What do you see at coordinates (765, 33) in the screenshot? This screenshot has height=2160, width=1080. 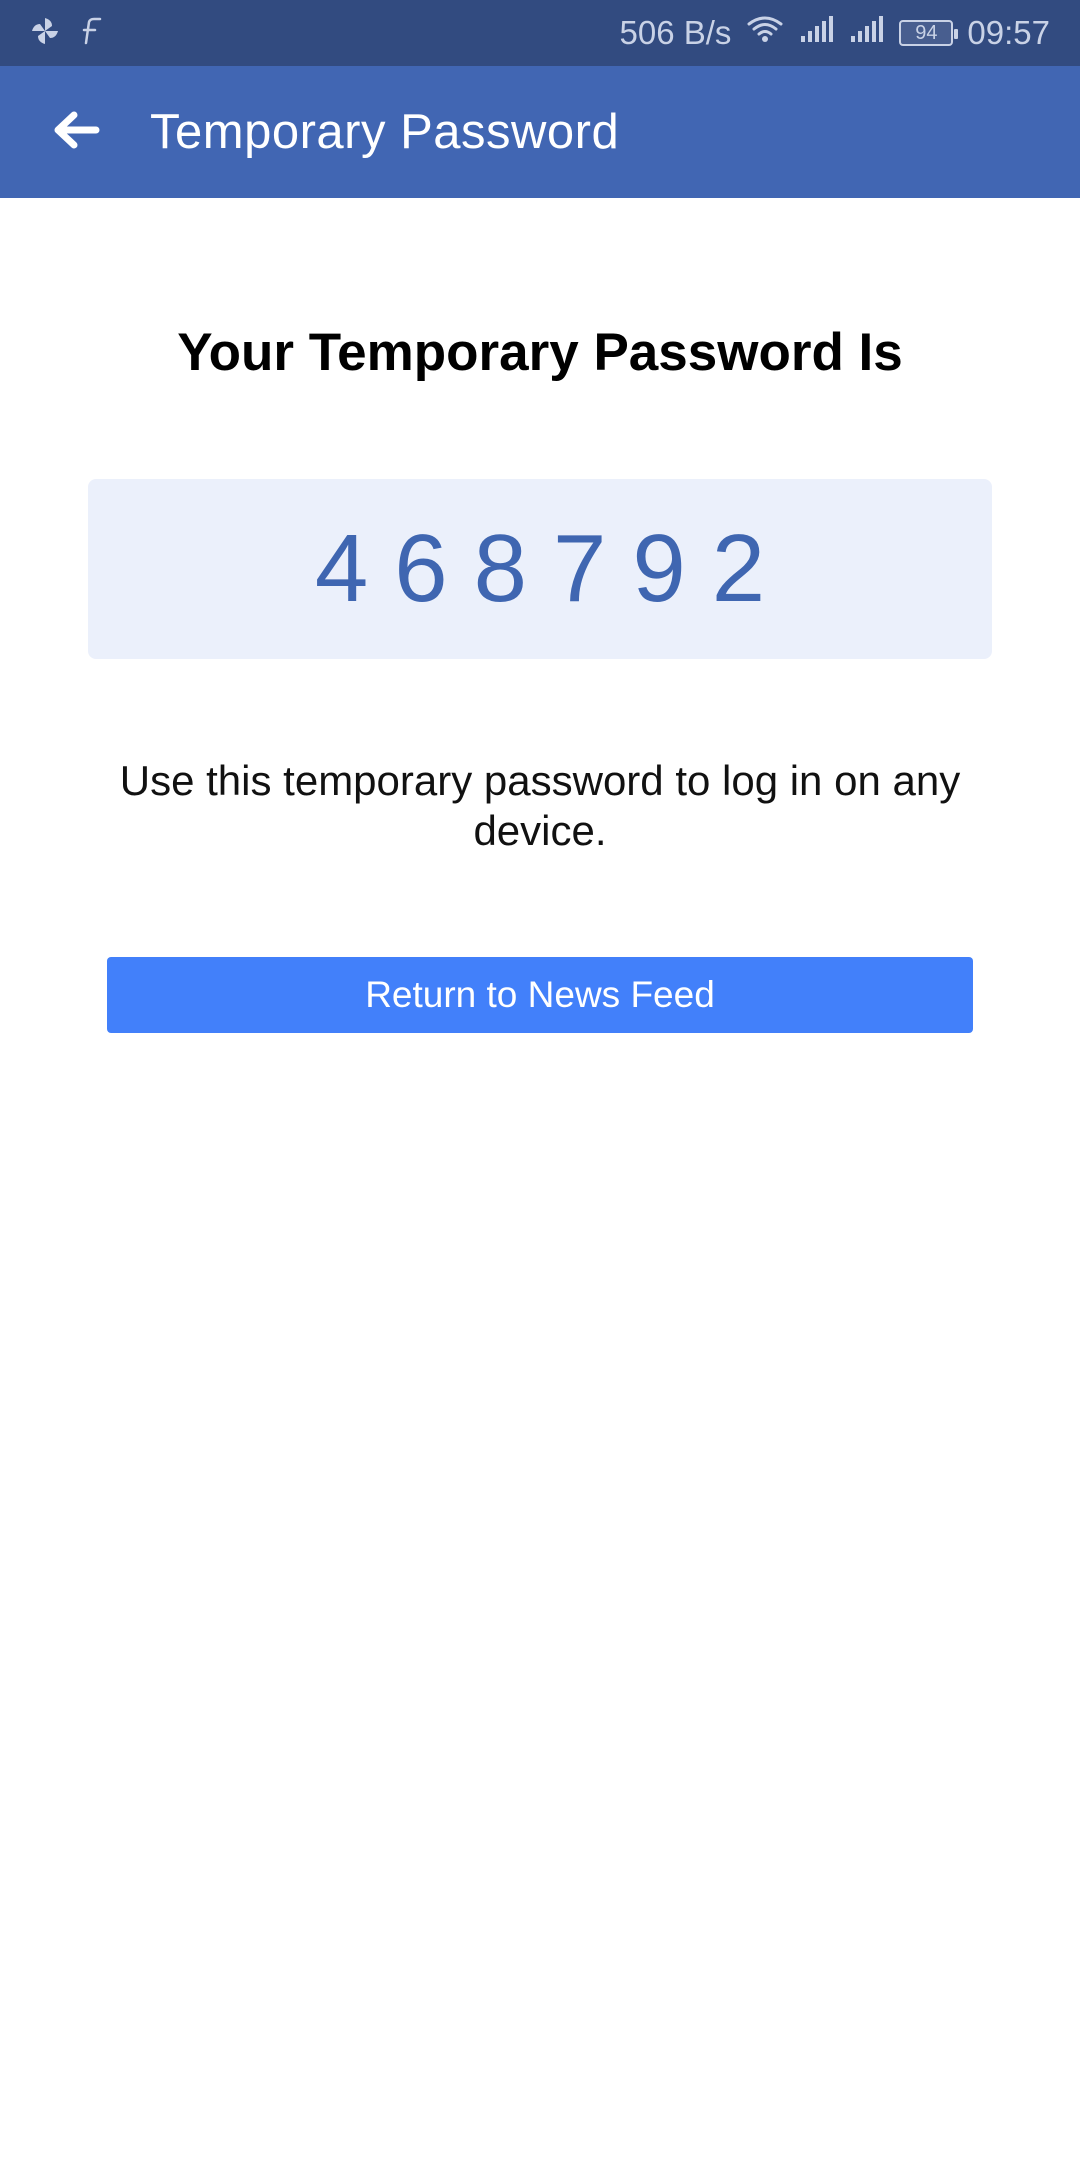 I see `wifi-icon` at bounding box center [765, 33].